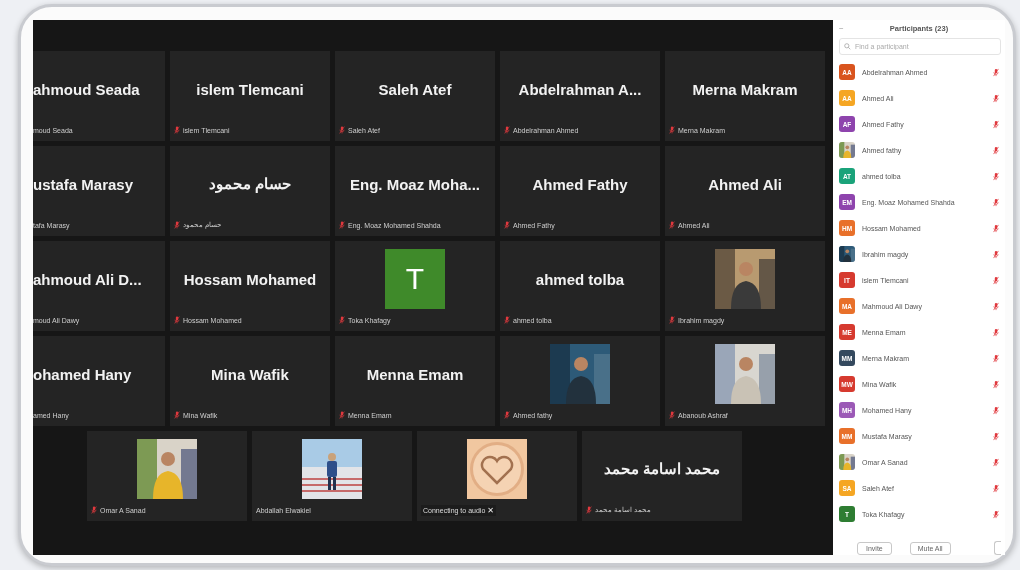 The height and width of the screenshot is (570, 1020). I want to click on avatar: T, so click(415, 279).